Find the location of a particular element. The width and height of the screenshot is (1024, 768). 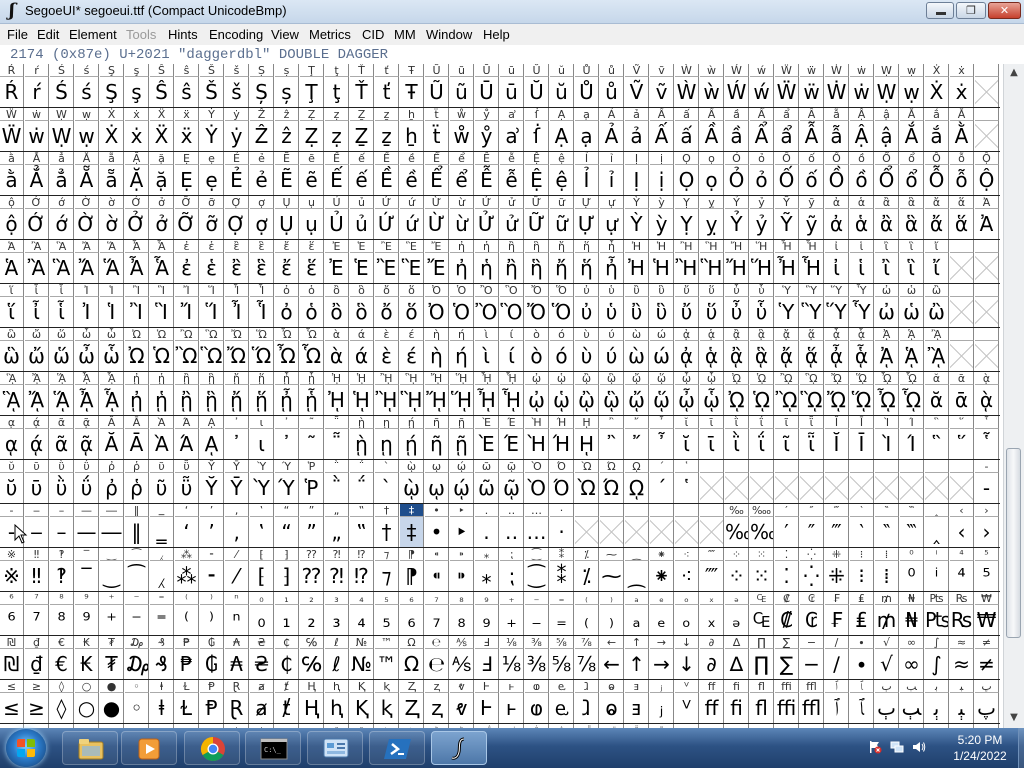

glyph-cell: ἶ is located at coordinates (37, 312).